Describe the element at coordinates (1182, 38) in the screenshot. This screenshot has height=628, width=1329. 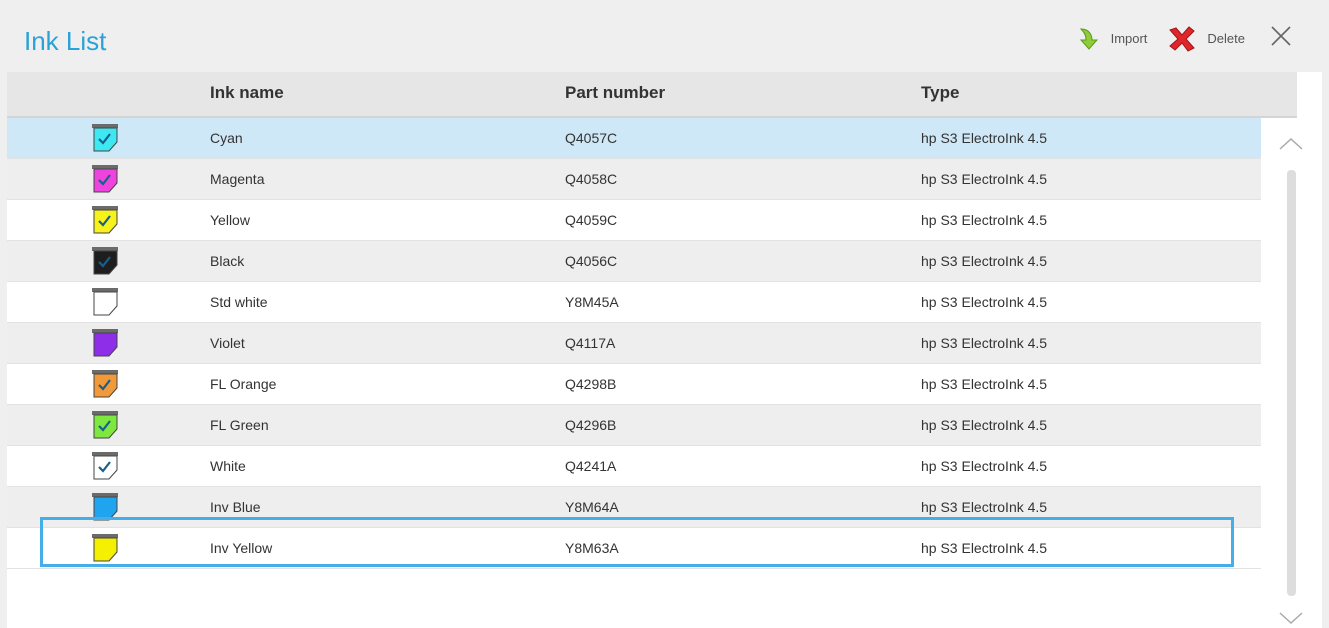
I see `delete-x-icon` at that location.